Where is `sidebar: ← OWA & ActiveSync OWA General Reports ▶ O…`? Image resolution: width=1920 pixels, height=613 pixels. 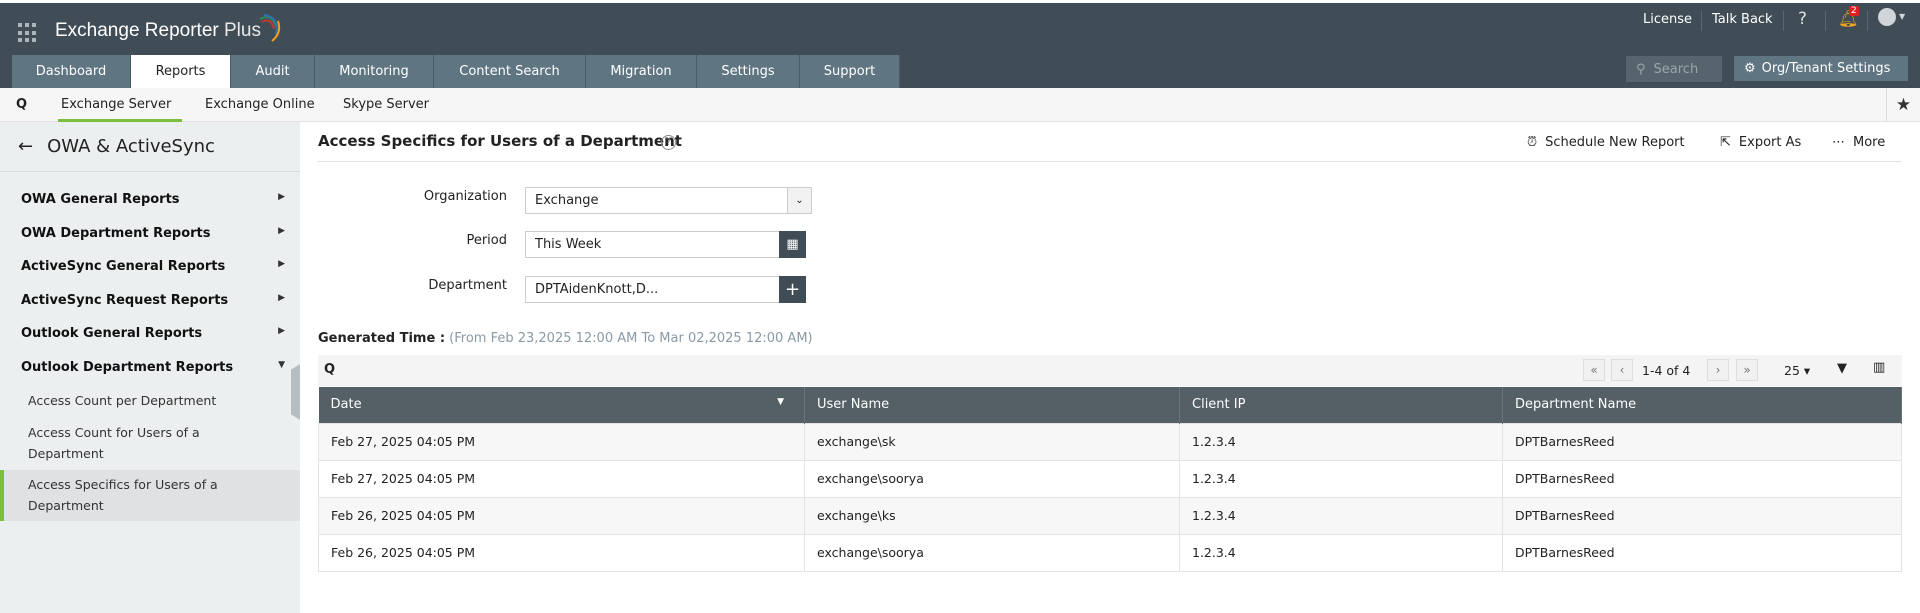
sidebar: ← OWA & ActiveSync OWA General Reports ▶ O… is located at coordinates (150, 367).